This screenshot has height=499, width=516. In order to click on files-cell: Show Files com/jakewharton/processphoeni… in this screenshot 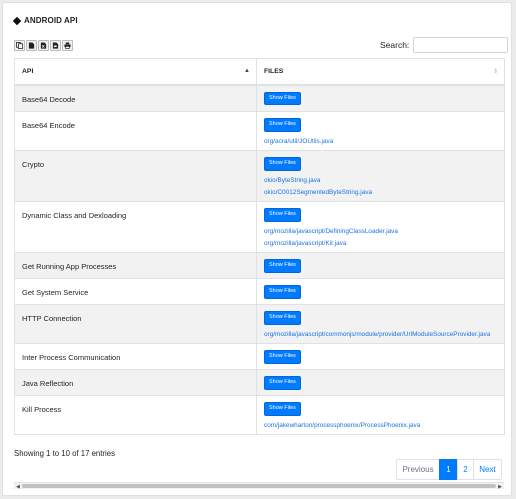, I will do `click(380, 415)`.